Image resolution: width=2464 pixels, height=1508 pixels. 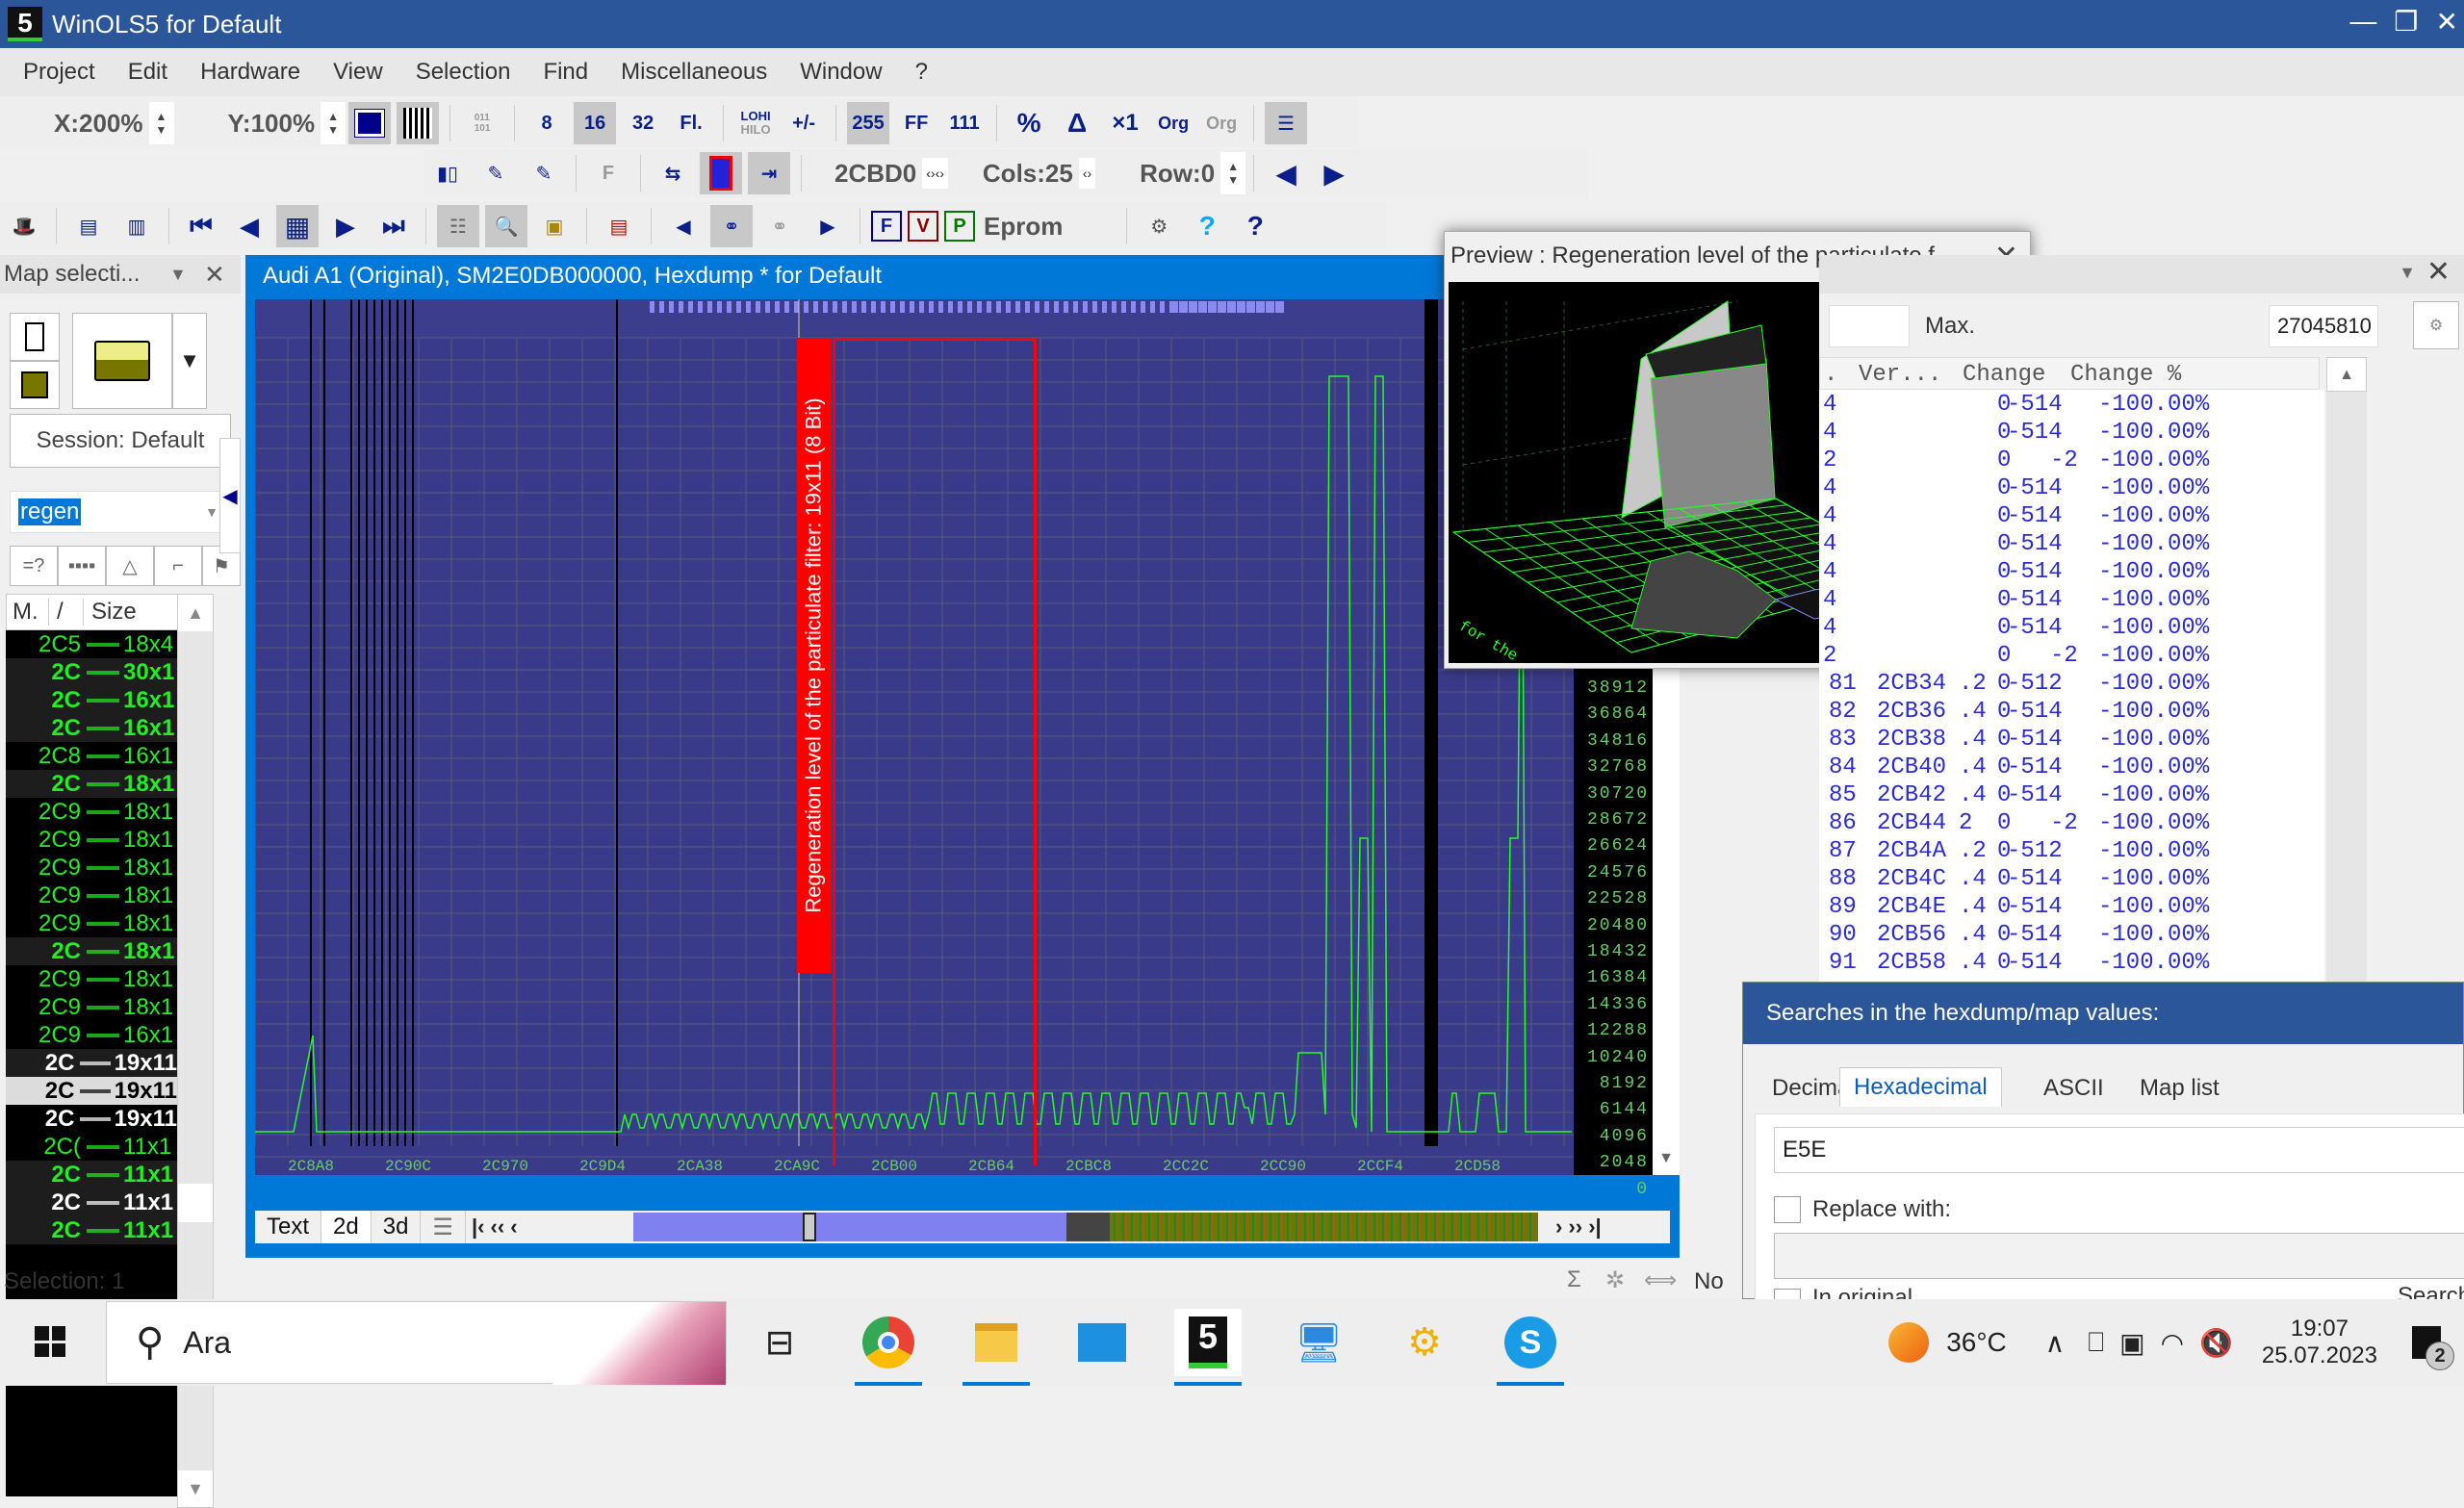 I want to click on scroll-icon: ▣, so click(x=554, y=226).